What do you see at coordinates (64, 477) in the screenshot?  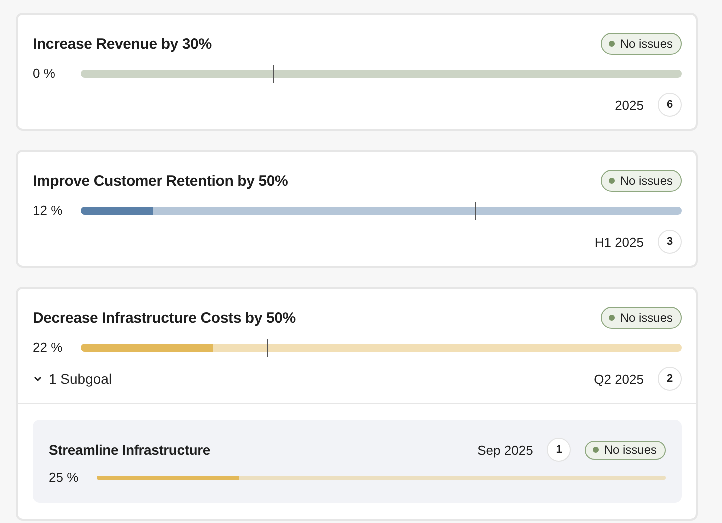 I see `progress-percent: 25 %` at bounding box center [64, 477].